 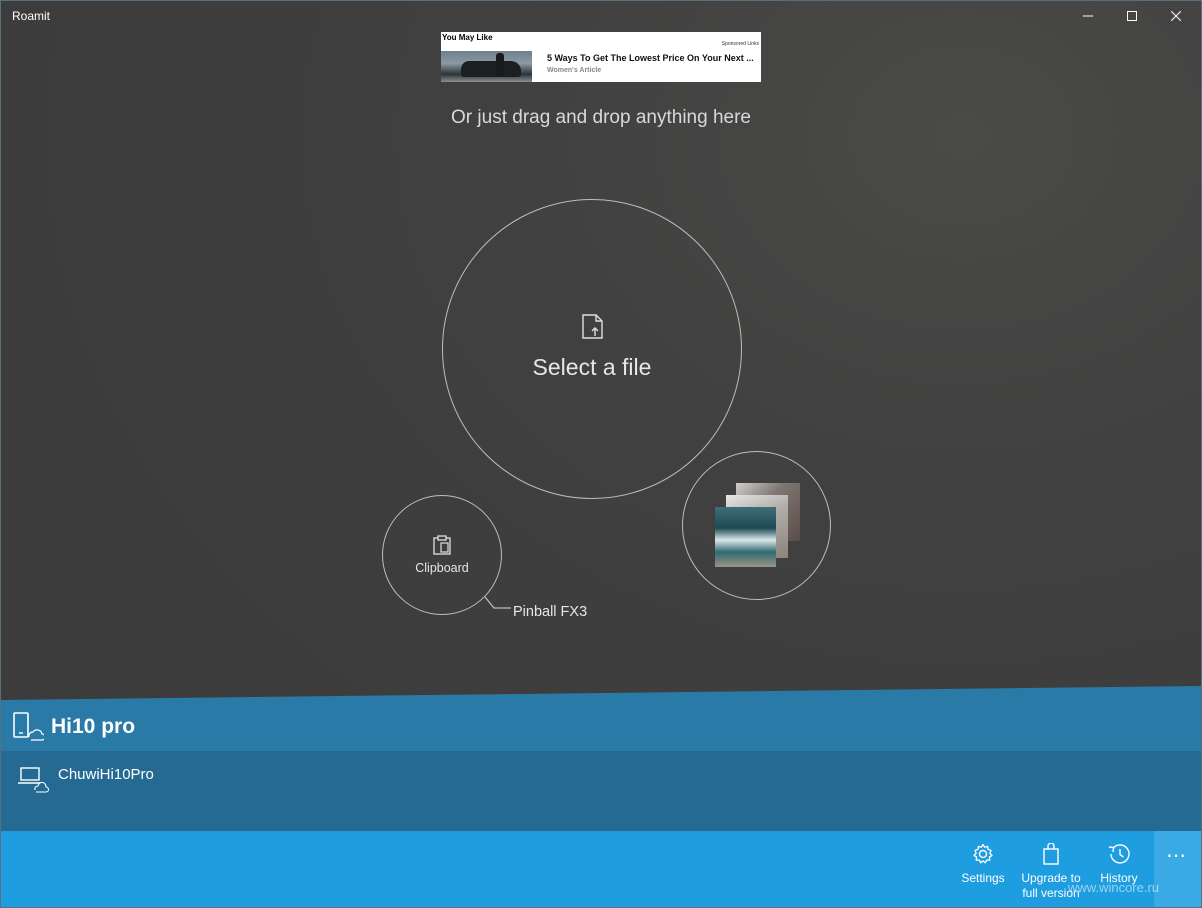 What do you see at coordinates (550, 612) in the screenshot?
I see `clipboard-source-app: Pinball FX3` at bounding box center [550, 612].